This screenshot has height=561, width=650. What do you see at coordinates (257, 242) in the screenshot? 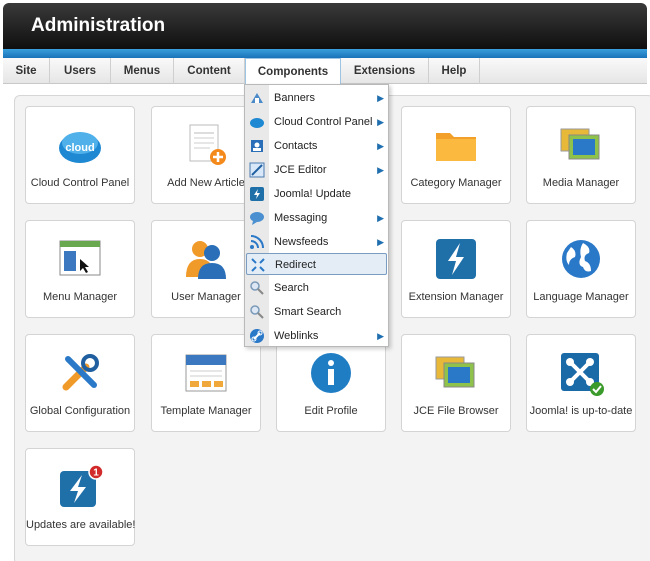
I see `newsfeeds-icon` at bounding box center [257, 242].